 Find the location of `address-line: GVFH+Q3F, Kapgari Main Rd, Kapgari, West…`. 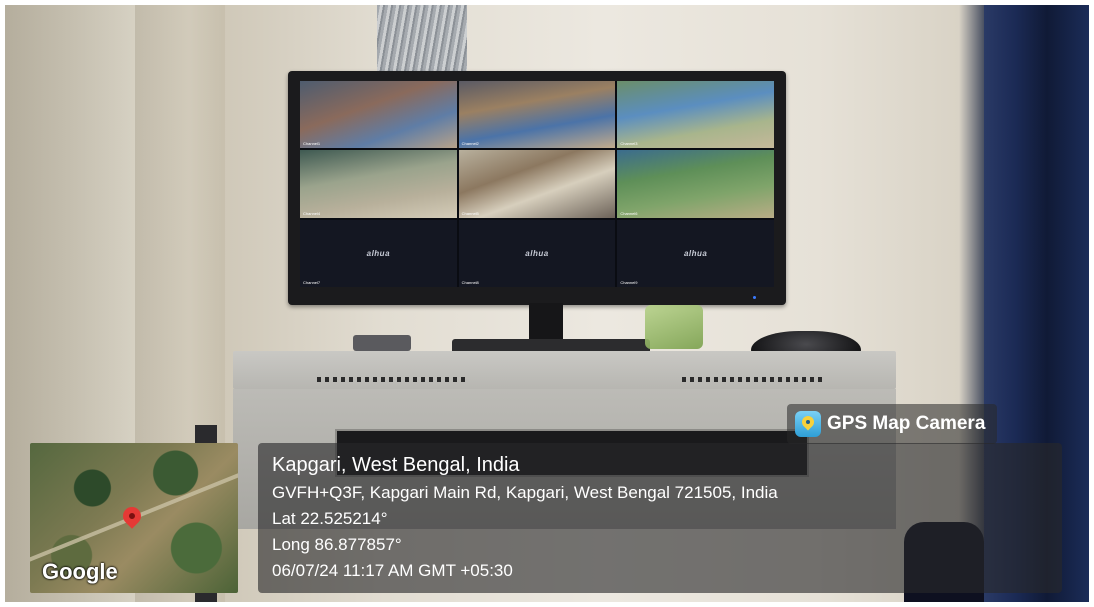

address-line: GVFH+Q3F, Kapgari Main Rd, Kapgari, West… is located at coordinates (525, 492).